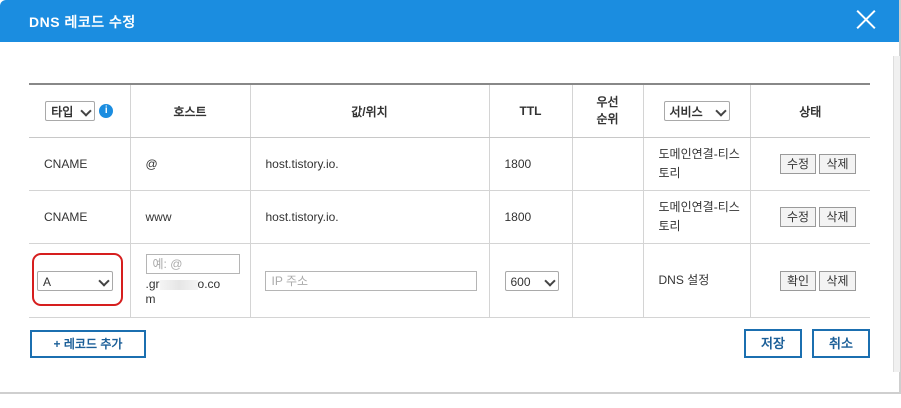 This screenshot has width=901, height=408. What do you see at coordinates (88, 344) in the screenshot?
I see `add-record-button: + 레코드 추가` at bounding box center [88, 344].